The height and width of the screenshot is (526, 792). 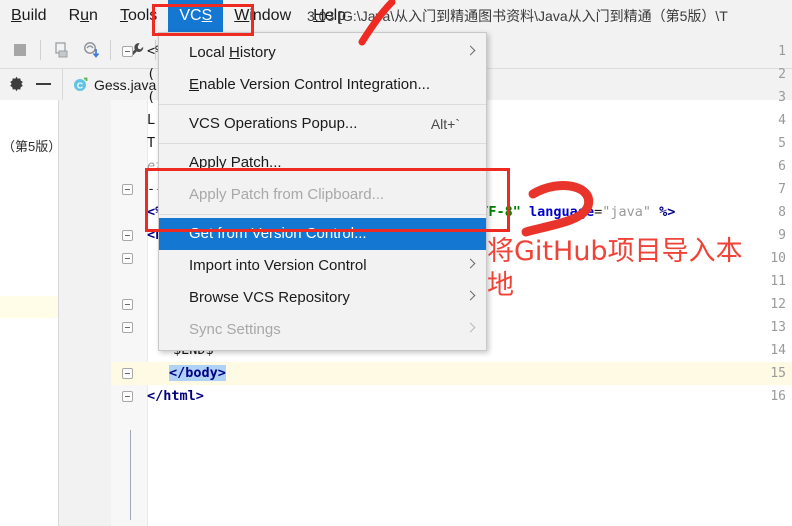 What do you see at coordinates (782, 51) in the screenshot?
I see `line-number: 1` at bounding box center [782, 51].